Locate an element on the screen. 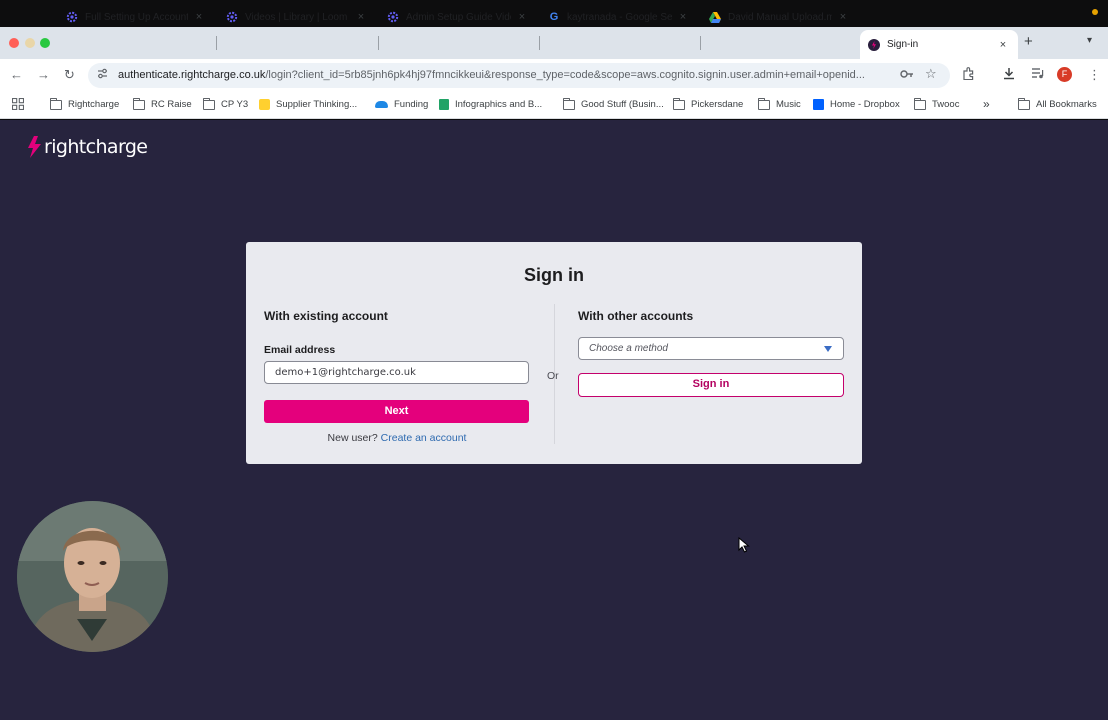  google-icon: G is located at coordinates (554, 17).